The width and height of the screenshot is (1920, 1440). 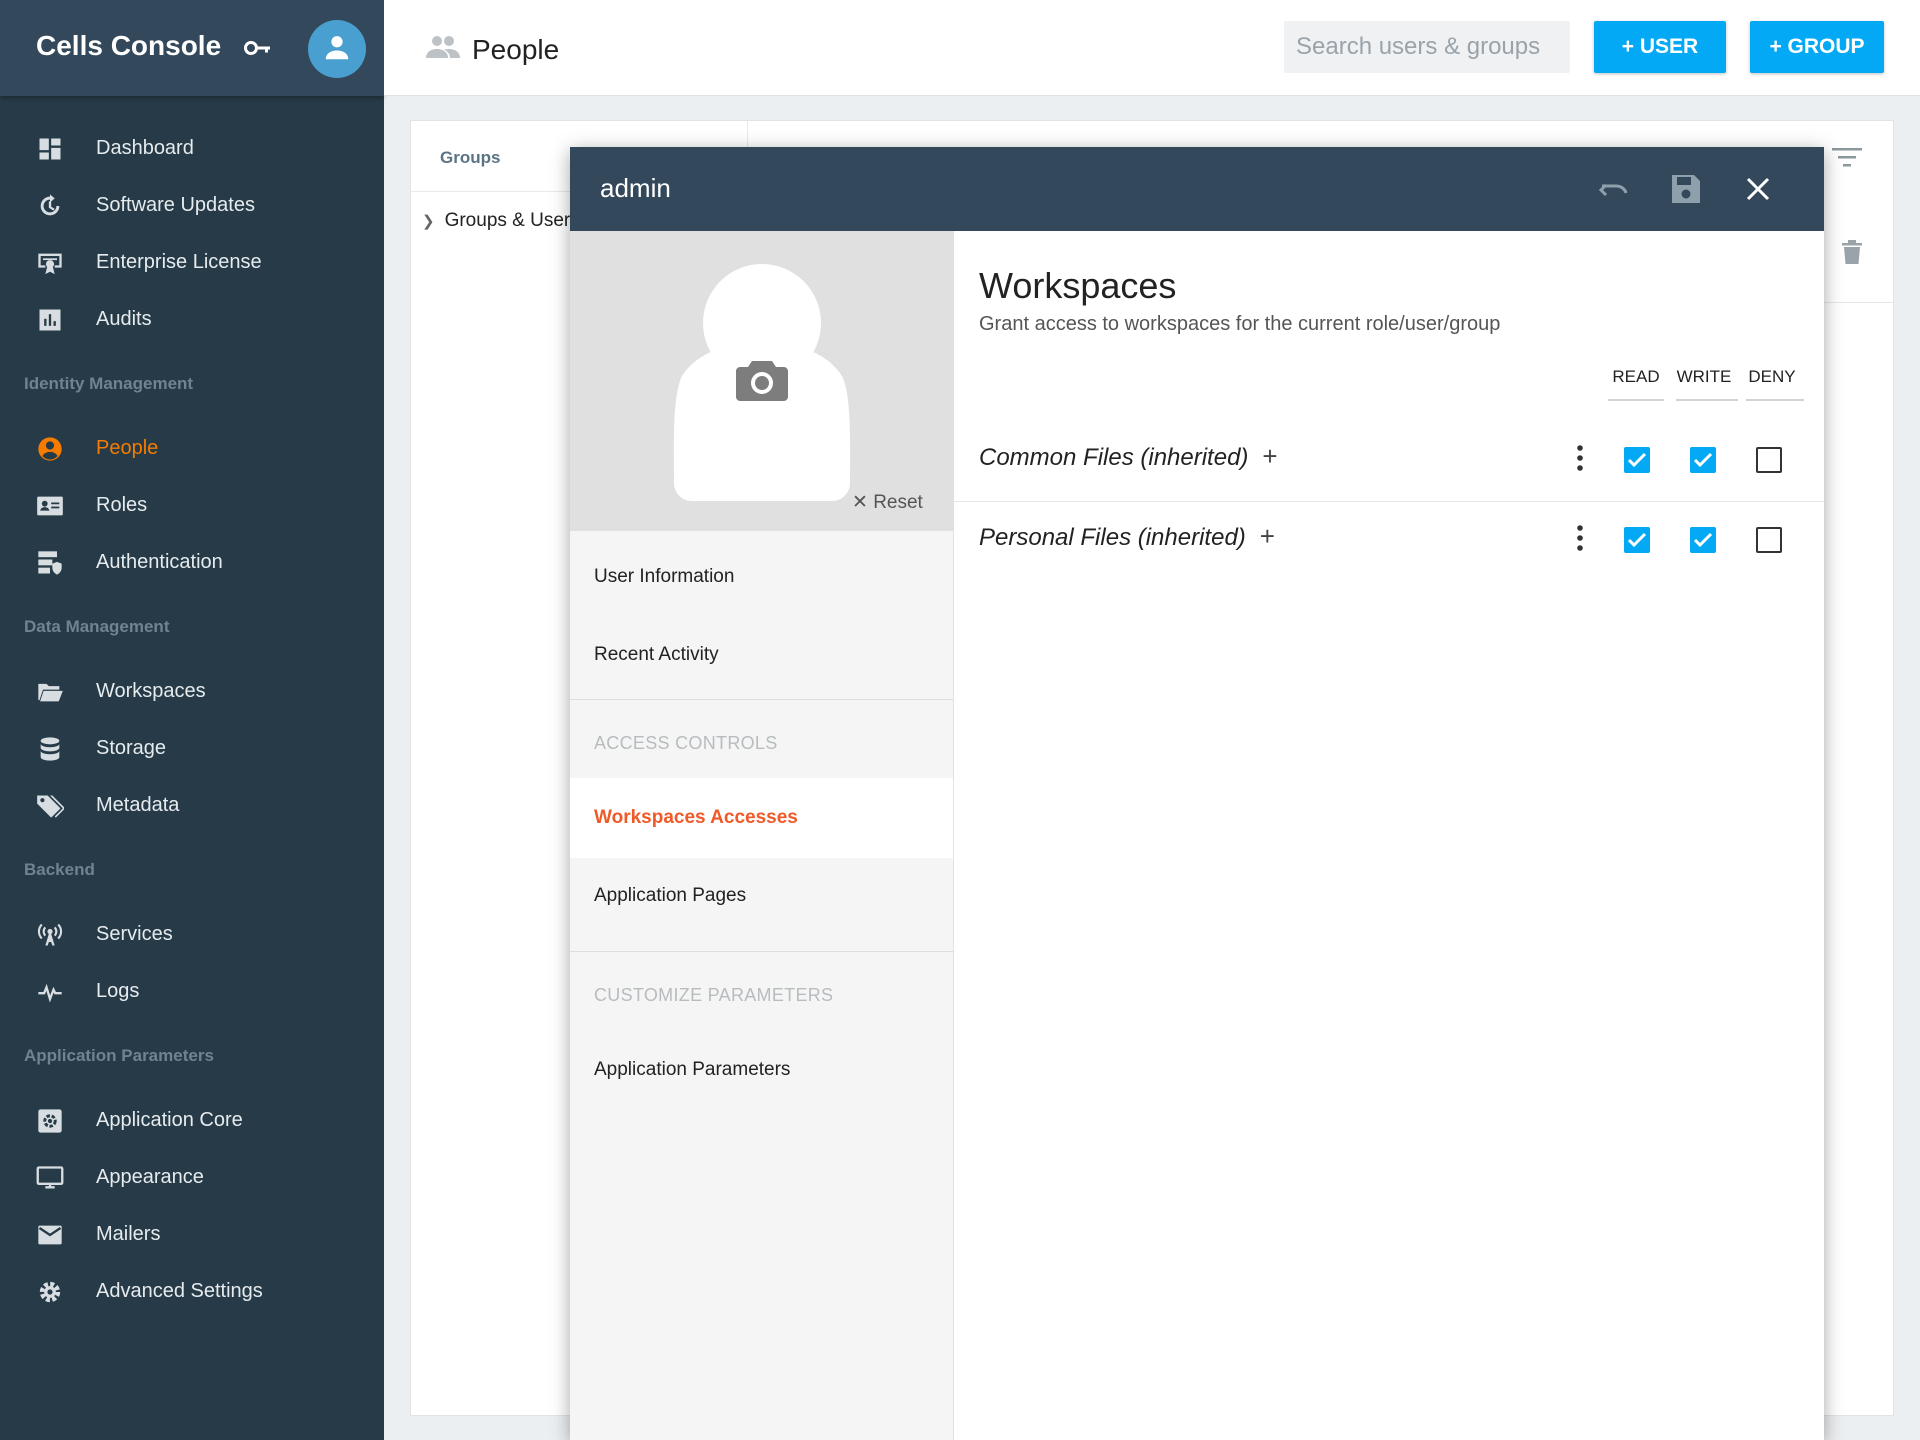 I want to click on undo-icon, so click(x=1614, y=189).